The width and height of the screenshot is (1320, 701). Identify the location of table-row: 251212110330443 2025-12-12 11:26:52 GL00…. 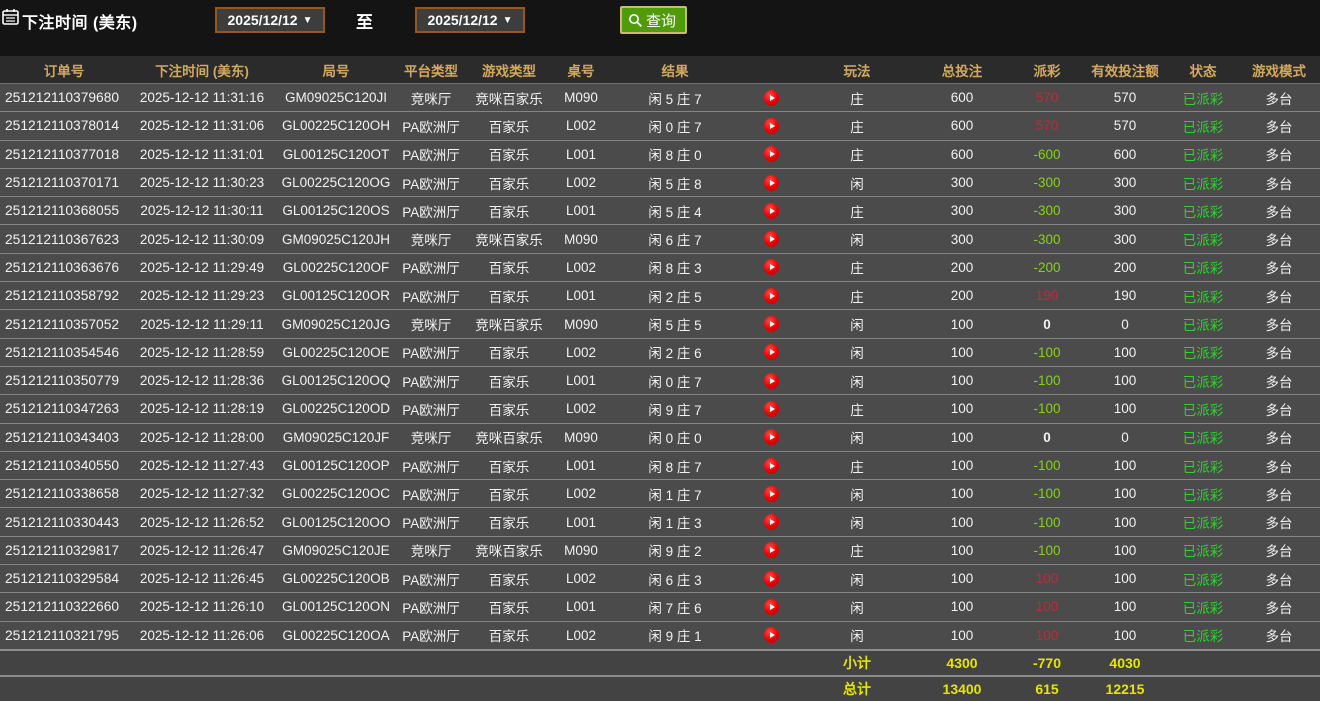
(660, 521).